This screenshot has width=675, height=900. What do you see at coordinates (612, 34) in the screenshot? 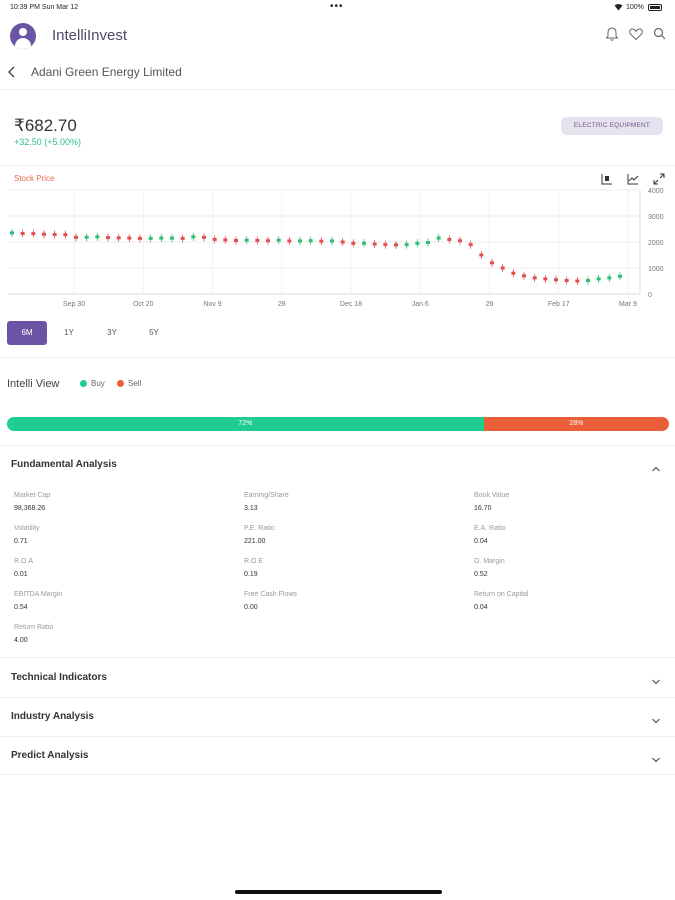
I see `bell-icon` at bounding box center [612, 34].